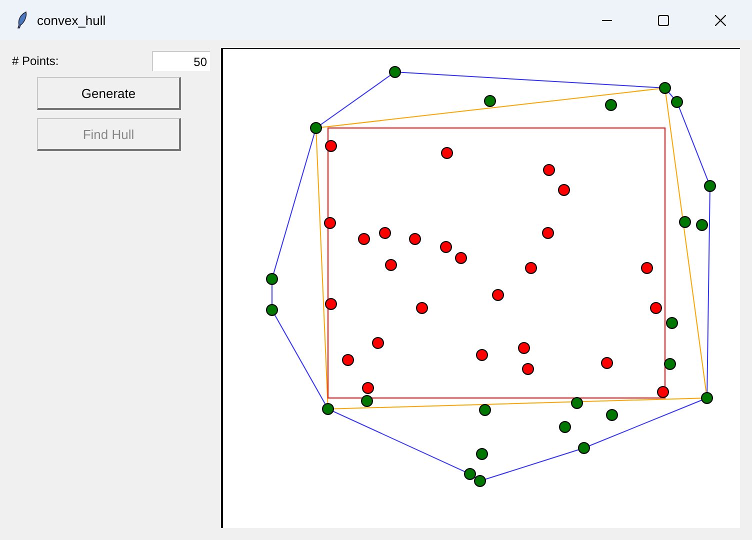 The width and height of the screenshot is (752, 540). What do you see at coordinates (71, 20) in the screenshot?
I see `window-title: convex_hull` at bounding box center [71, 20].